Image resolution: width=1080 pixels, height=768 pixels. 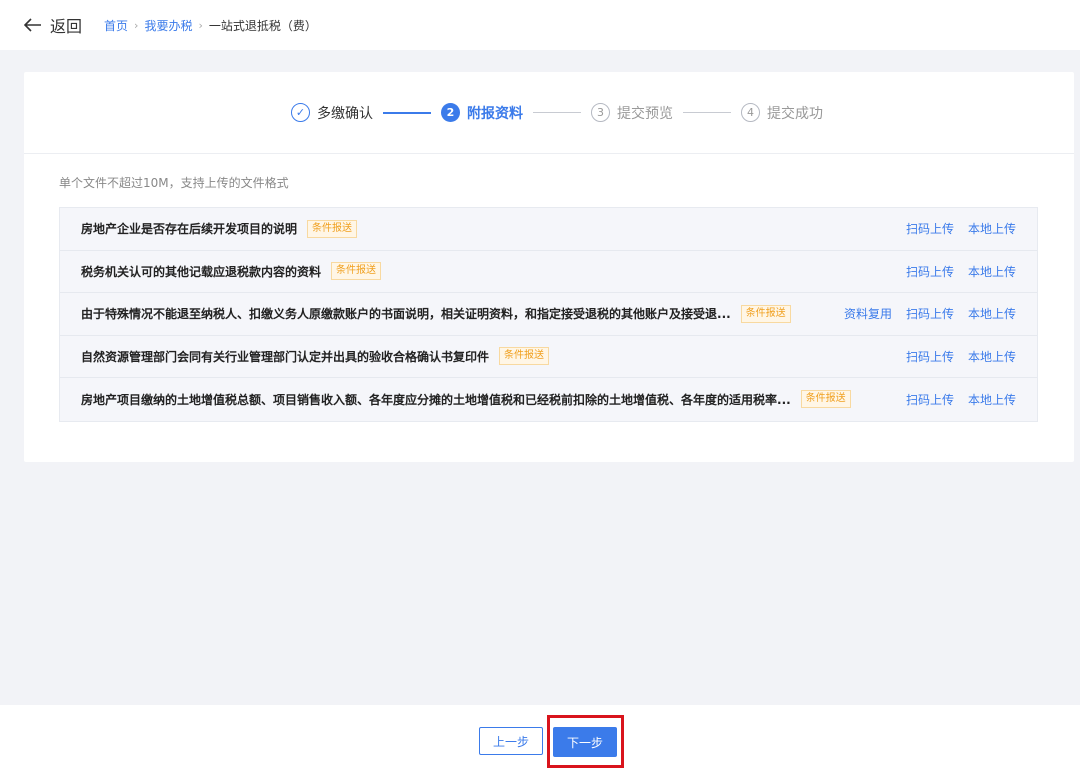 What do you see at coordinates (116, 25) in the screenshot?
I see `breadcrumb-home: 首页` at bounding box center [116, 25].